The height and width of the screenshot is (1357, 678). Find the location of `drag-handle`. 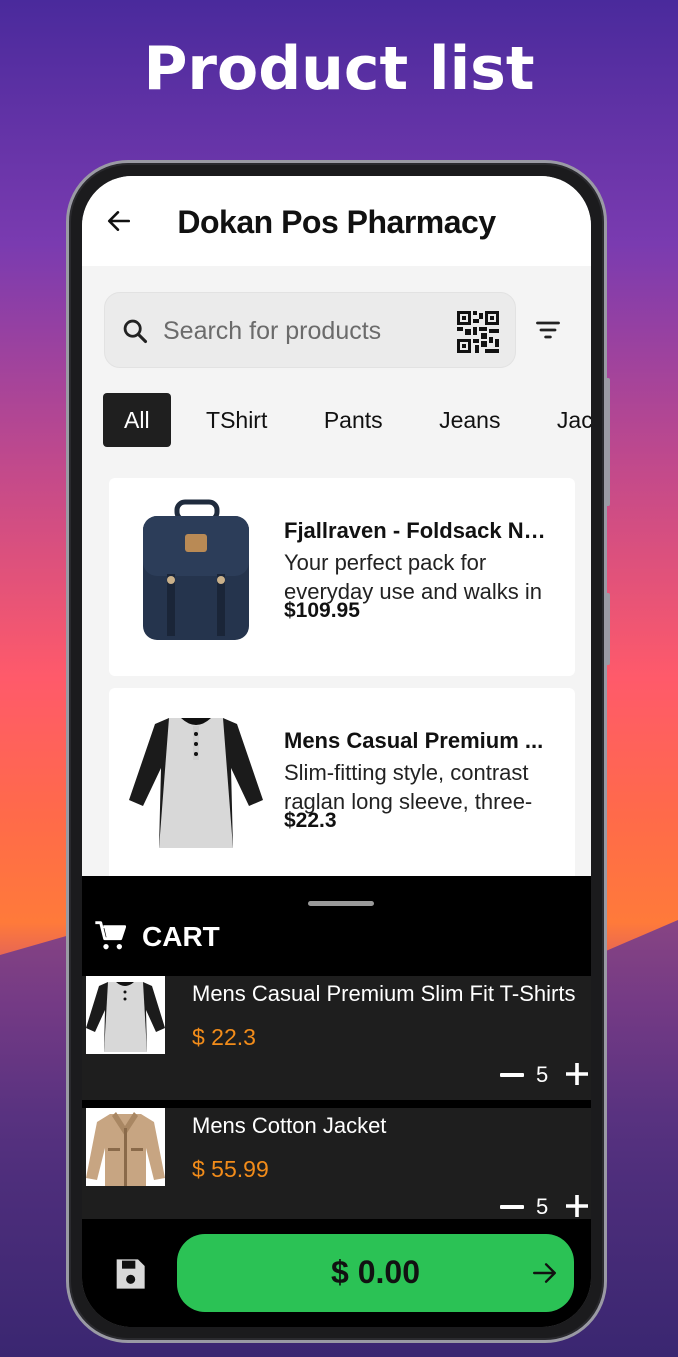

drag-handle is located at coordinates (341, 903).